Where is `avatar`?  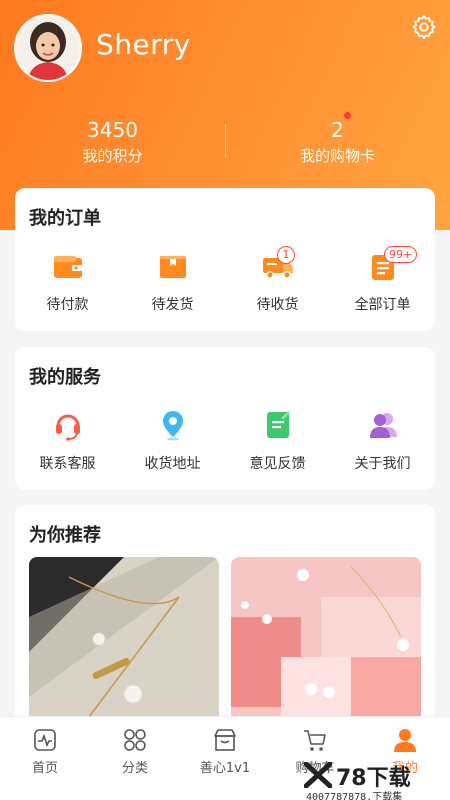 avatar is located at coordinates (48, 48).